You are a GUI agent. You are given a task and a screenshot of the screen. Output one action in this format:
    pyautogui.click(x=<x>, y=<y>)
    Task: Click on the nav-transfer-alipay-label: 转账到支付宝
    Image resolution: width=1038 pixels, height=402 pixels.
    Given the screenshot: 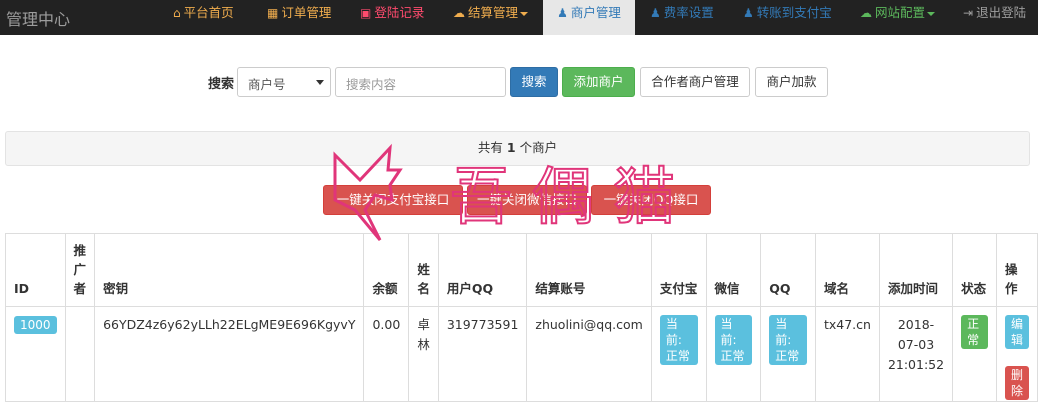 What is the action you would take?
    pyautogui.click(x=794, y=12)
    